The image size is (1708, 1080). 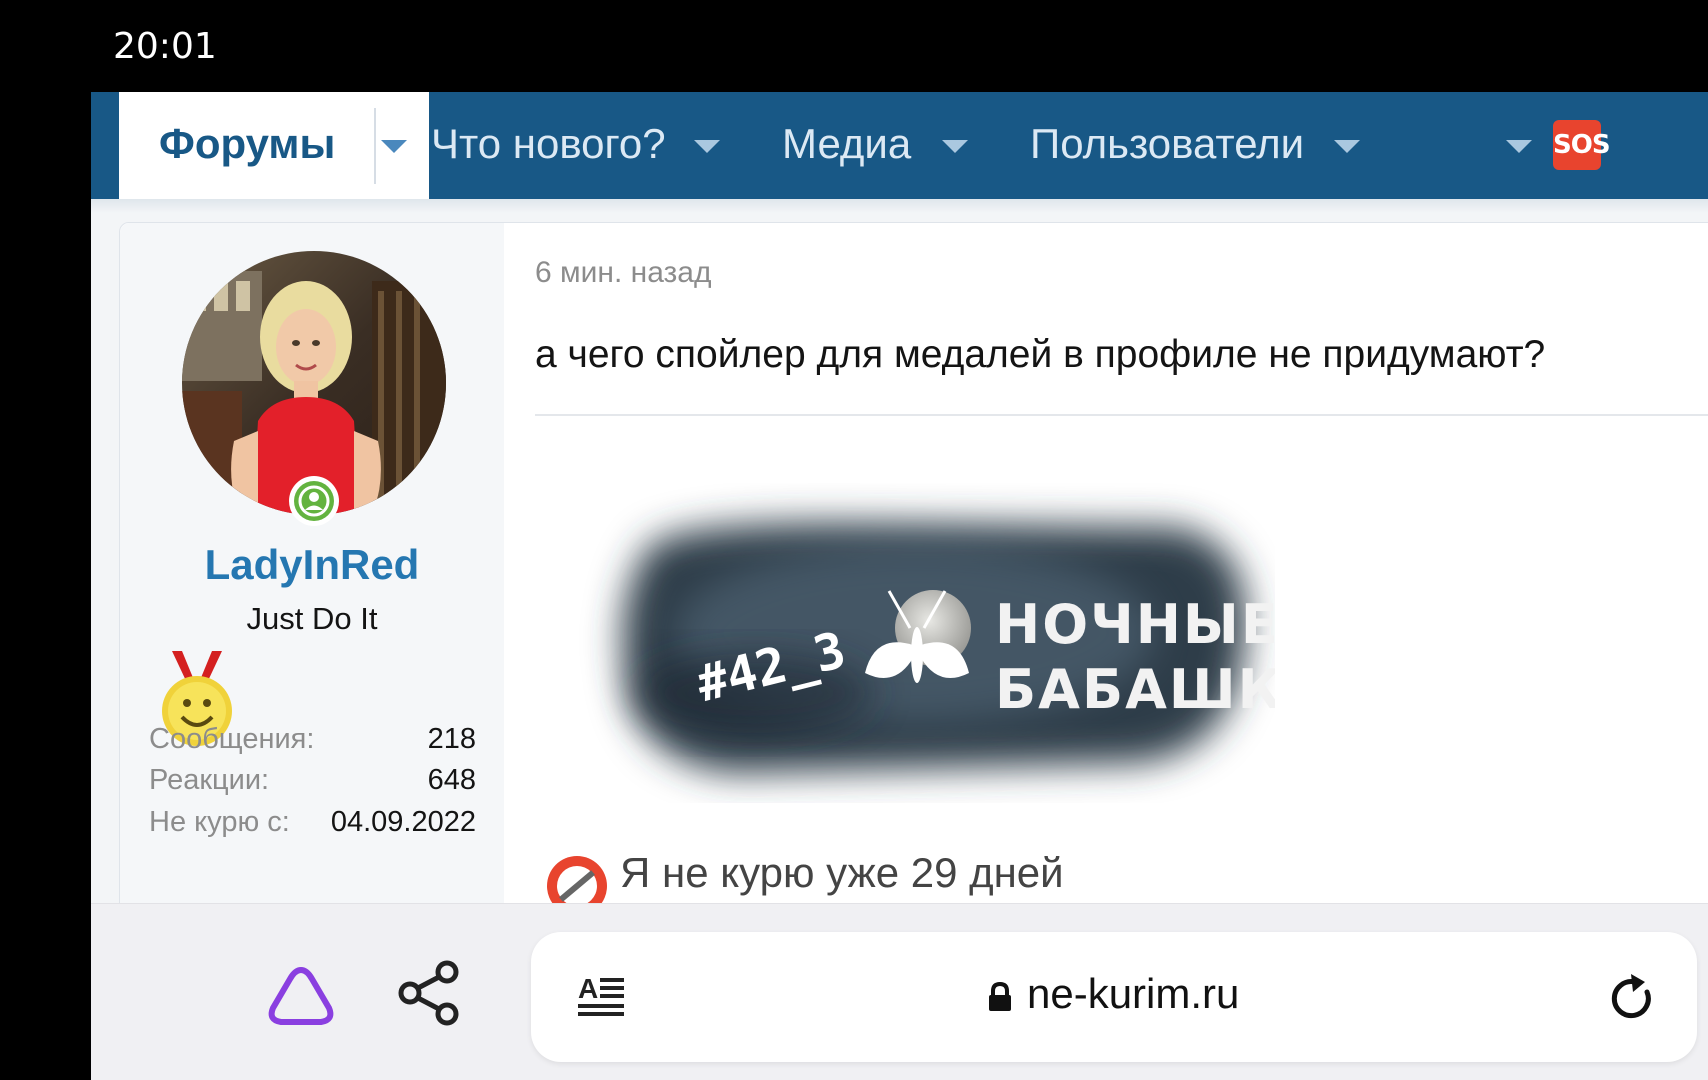 I want to click on tab-whats-new: Что нового?, so click(x=548, y=144).